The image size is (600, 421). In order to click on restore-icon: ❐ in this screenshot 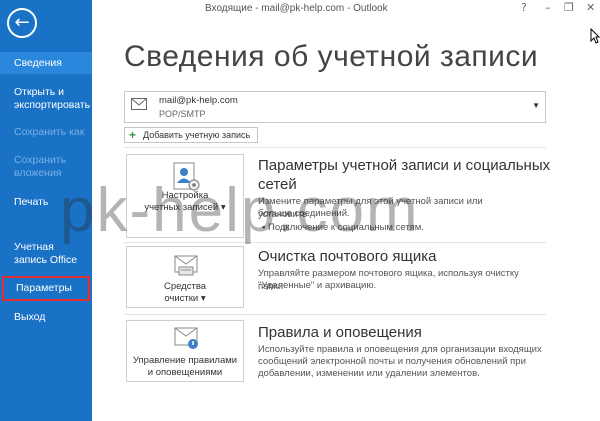, I will do `click(569, 7)`.